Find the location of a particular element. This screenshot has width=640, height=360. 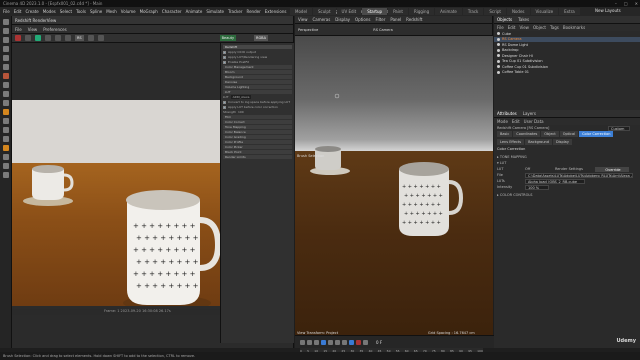

knife-icon is located at coordinates (5, 121).